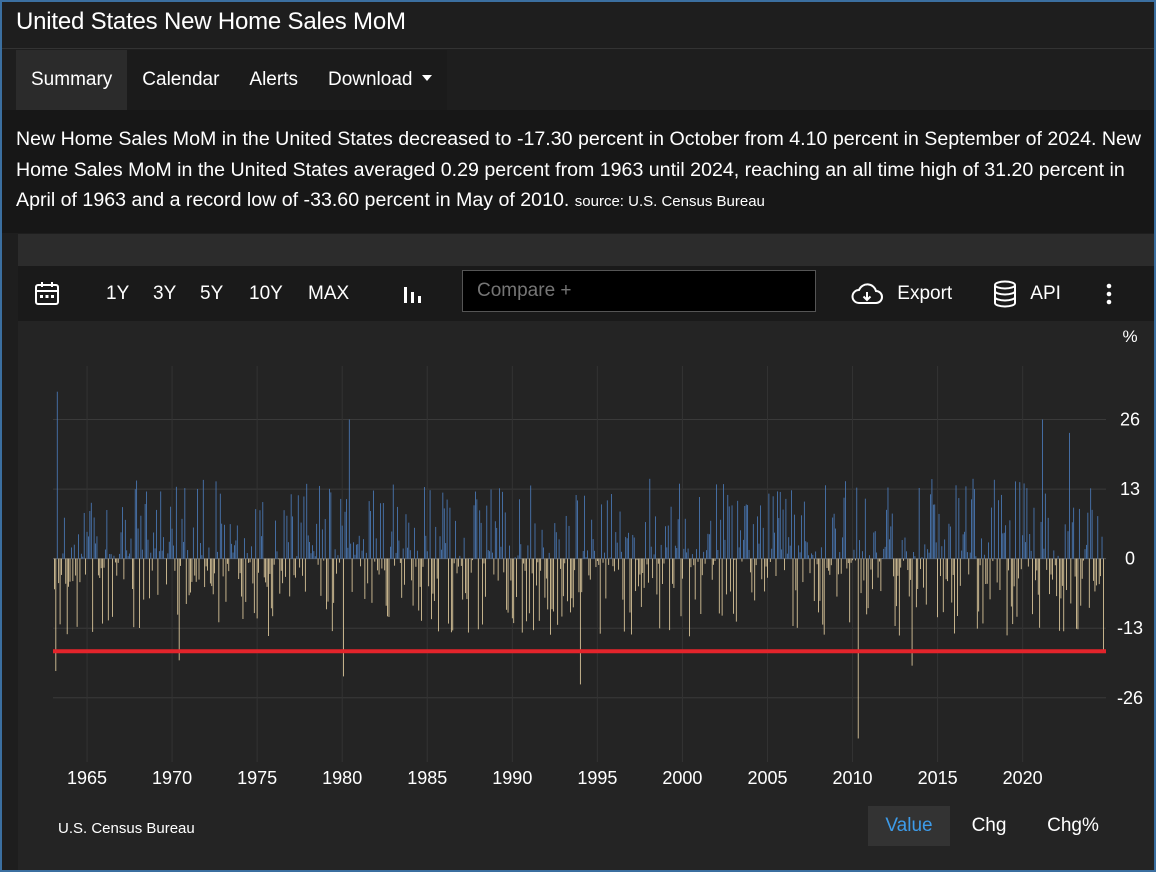 This screenshot has width=1156, height=872. Describe the element at coordinates (1027, 293) in the screenshot. I see `api-button: API` at that location.